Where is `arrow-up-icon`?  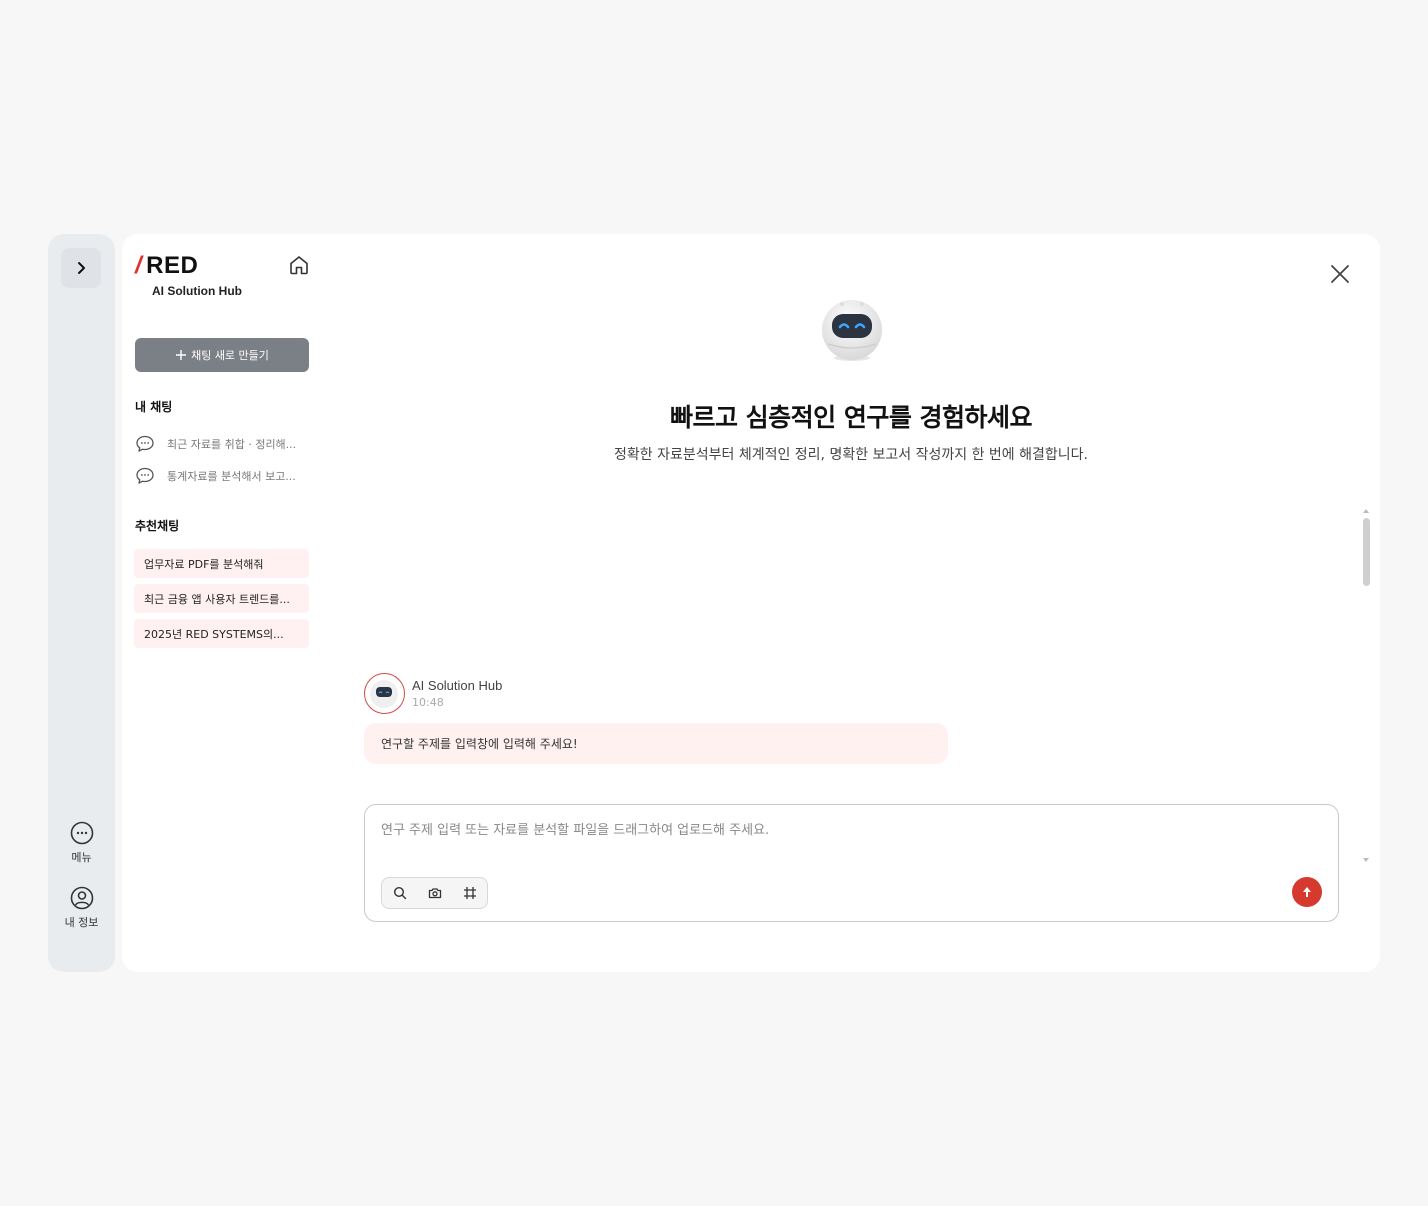 arrow-up-icon is located at coordinates (1307, 892).